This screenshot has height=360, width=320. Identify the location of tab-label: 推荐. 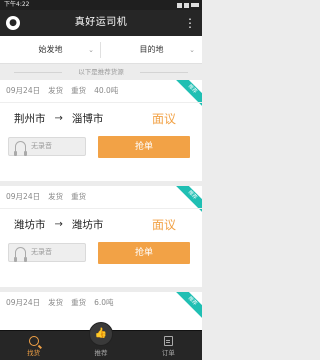
(101, 353).